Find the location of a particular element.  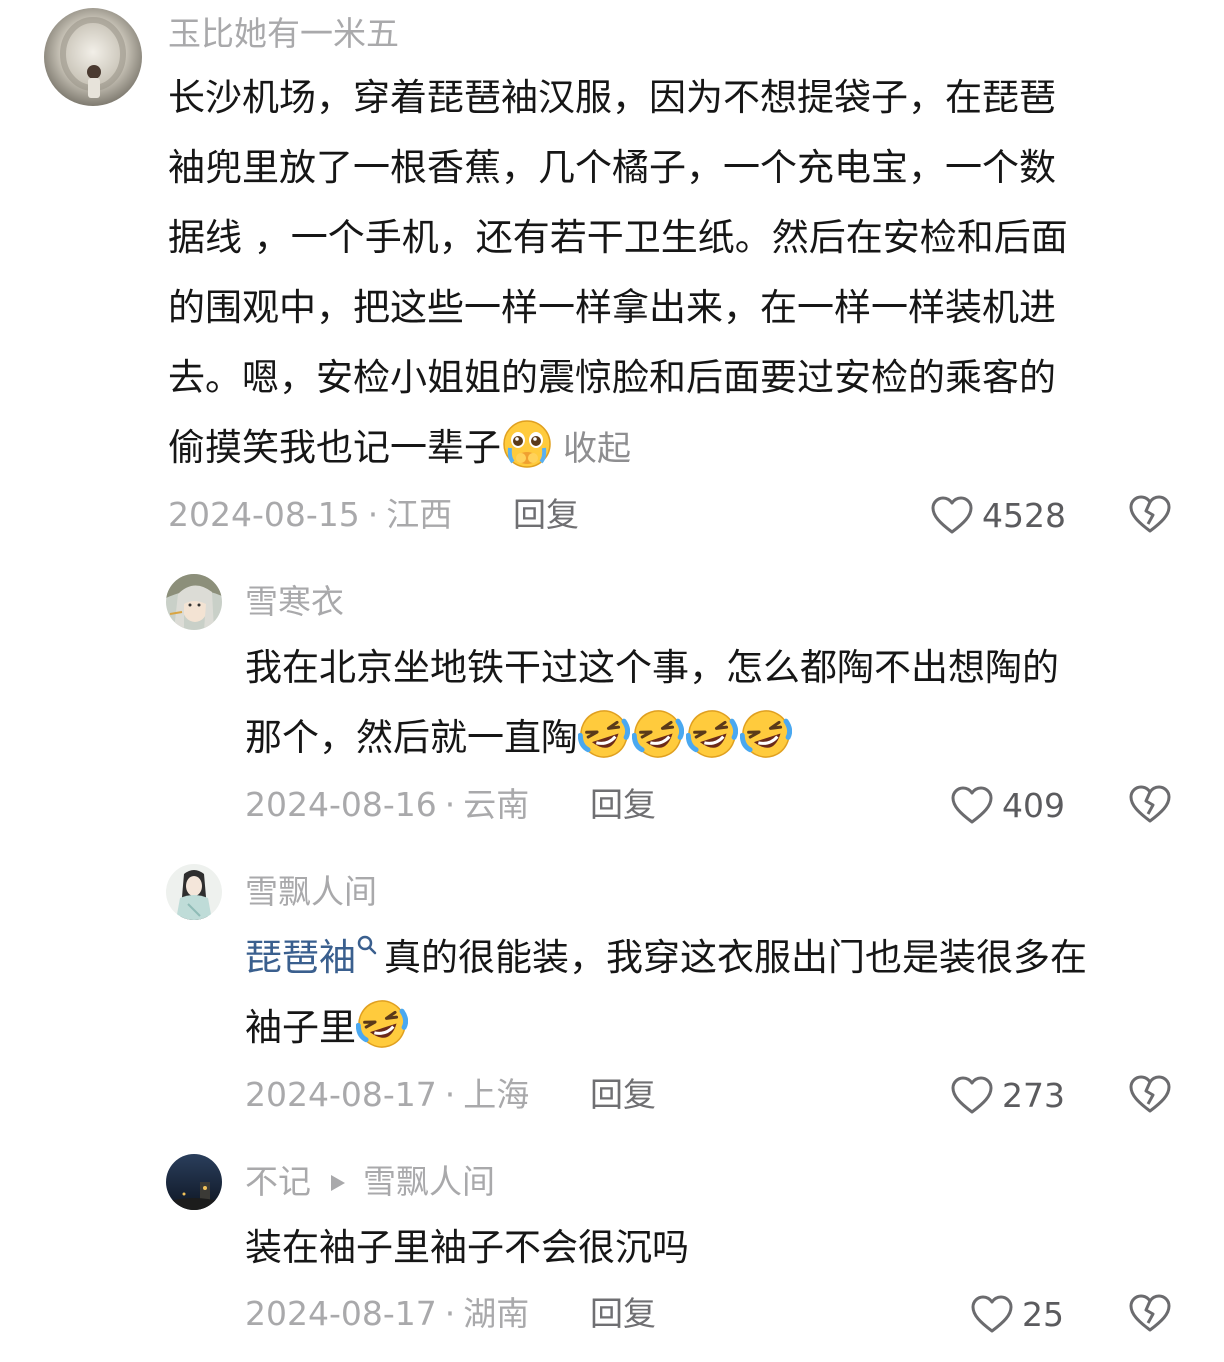

comment-text: 装在袖子里袖子不会很沉吗 is located at coordinates (467, 1248).